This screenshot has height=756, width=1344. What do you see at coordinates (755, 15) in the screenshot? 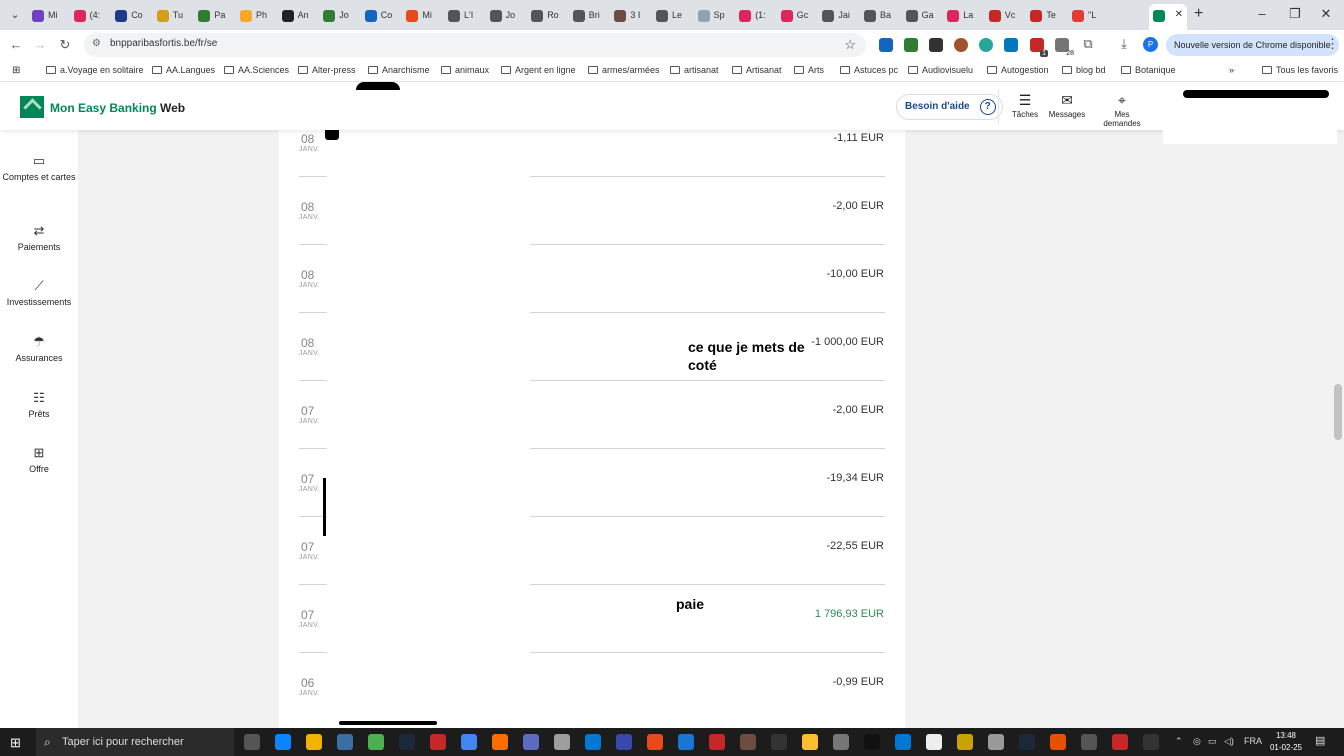
I see `browser-tab: (1:` at bounding box center [755, 15].